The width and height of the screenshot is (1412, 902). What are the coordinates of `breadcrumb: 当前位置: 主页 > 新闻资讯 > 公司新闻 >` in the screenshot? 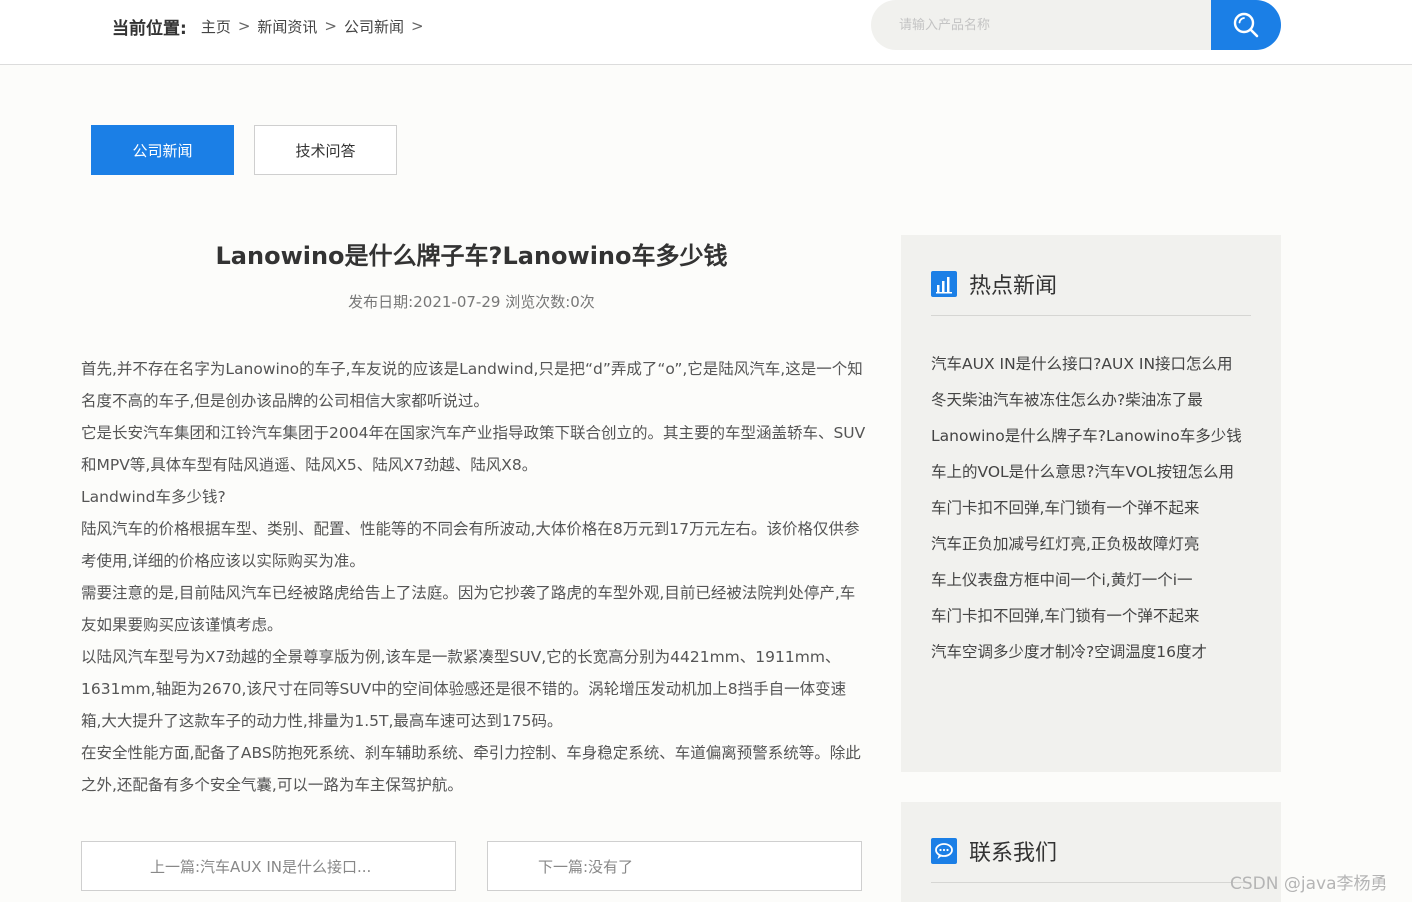 It's located at (271, 26).